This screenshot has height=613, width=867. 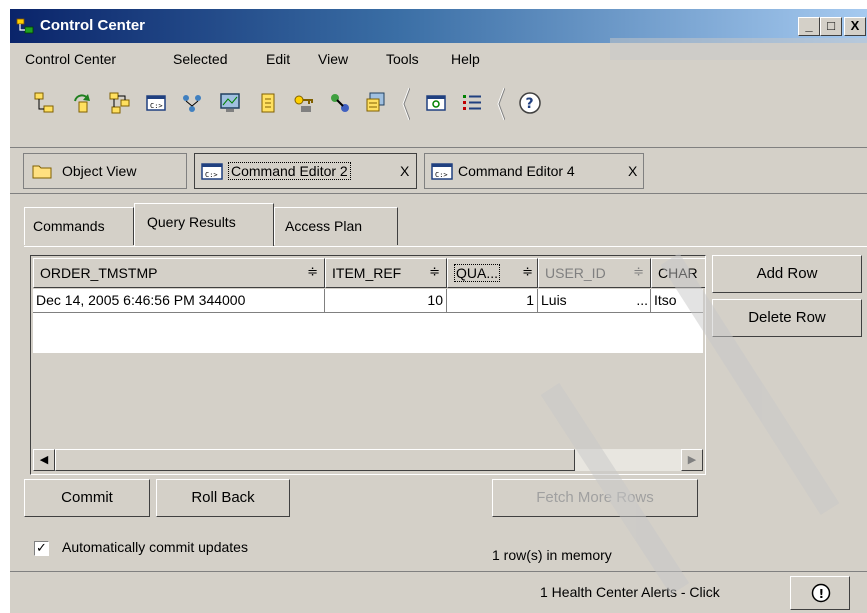 What do you see at coordinates (179, 273) in the screenshot?
I see `column-header-order-tmstmp: ORDER_TMSTMP ≑` at bounding box center [179, 273].